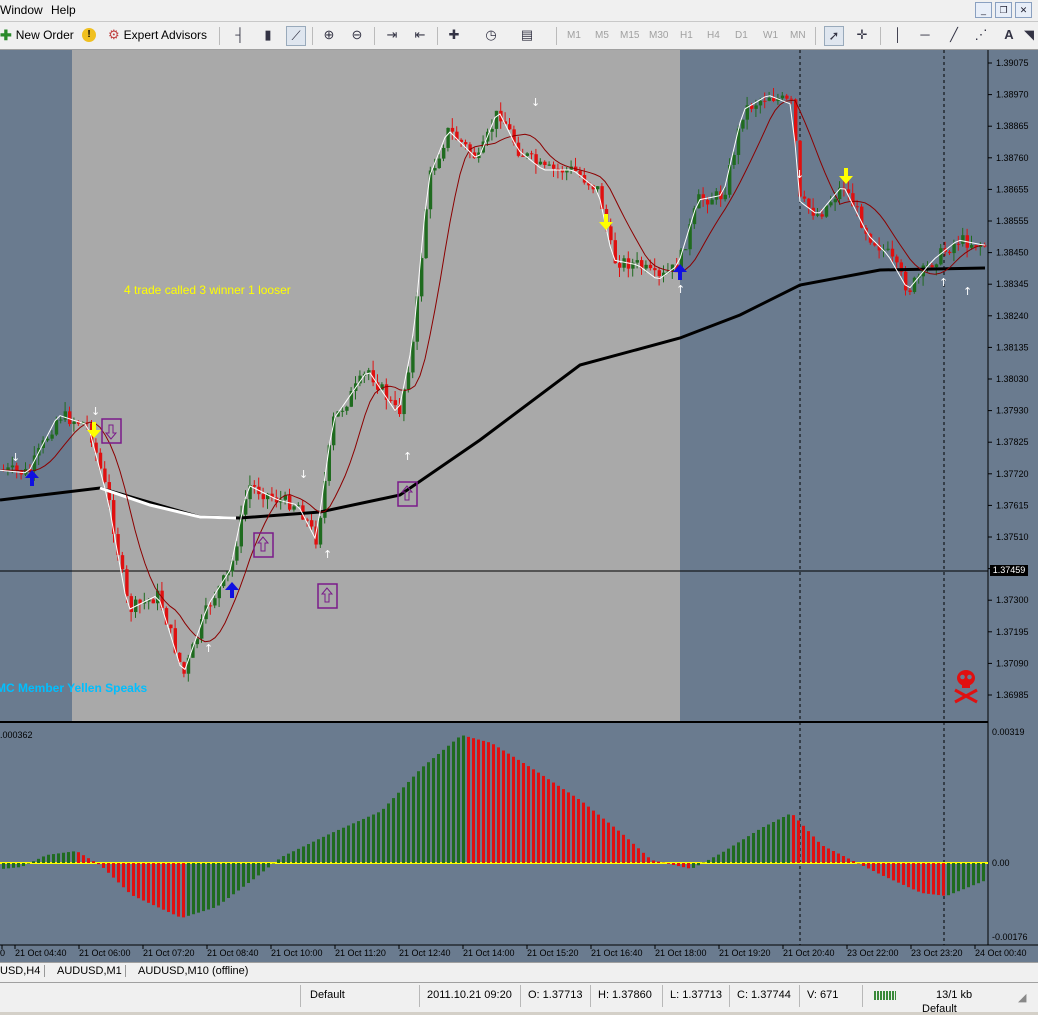 The width and height of the screenshot is (1038, 1015). Describe the element at coordinates (602, 35) in the screenshot. I see `timeframe-m5: M5` at that location.